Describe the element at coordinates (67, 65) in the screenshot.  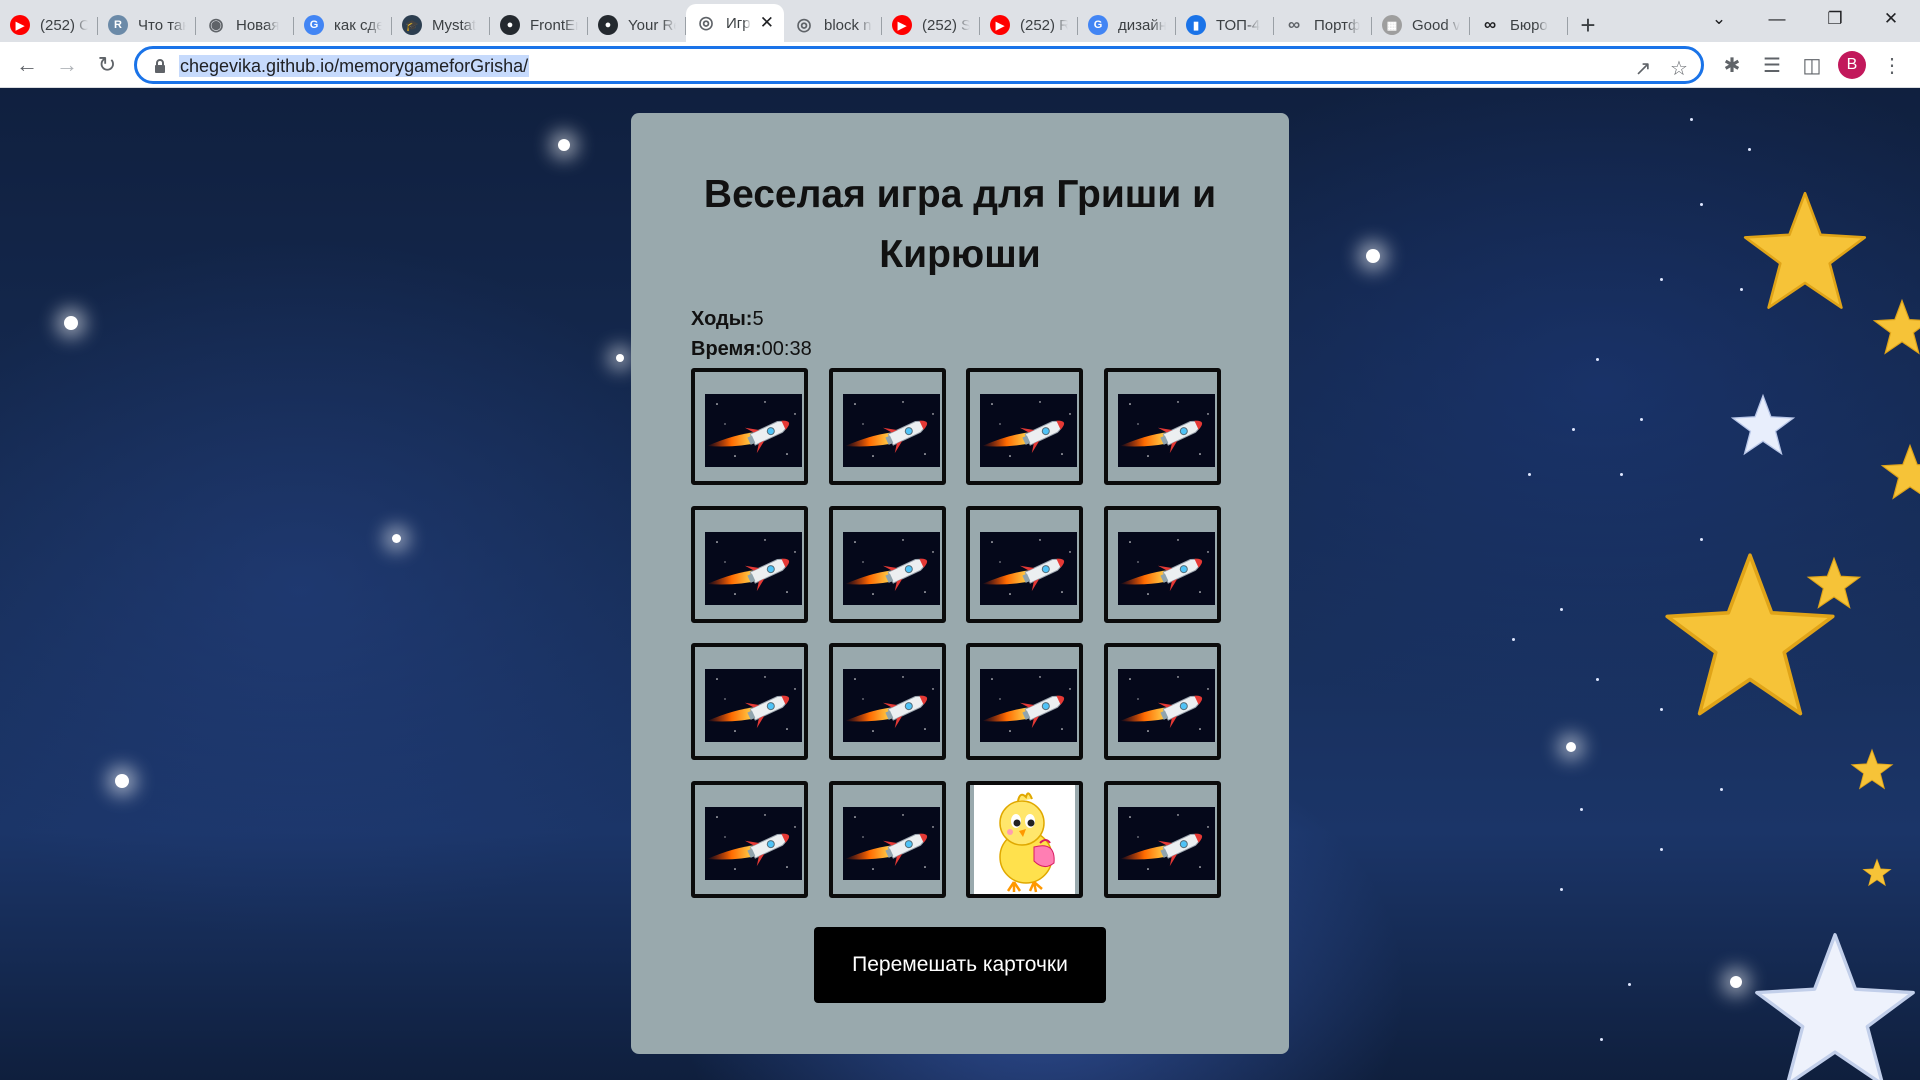
I see `forward-icon: →` at that location.